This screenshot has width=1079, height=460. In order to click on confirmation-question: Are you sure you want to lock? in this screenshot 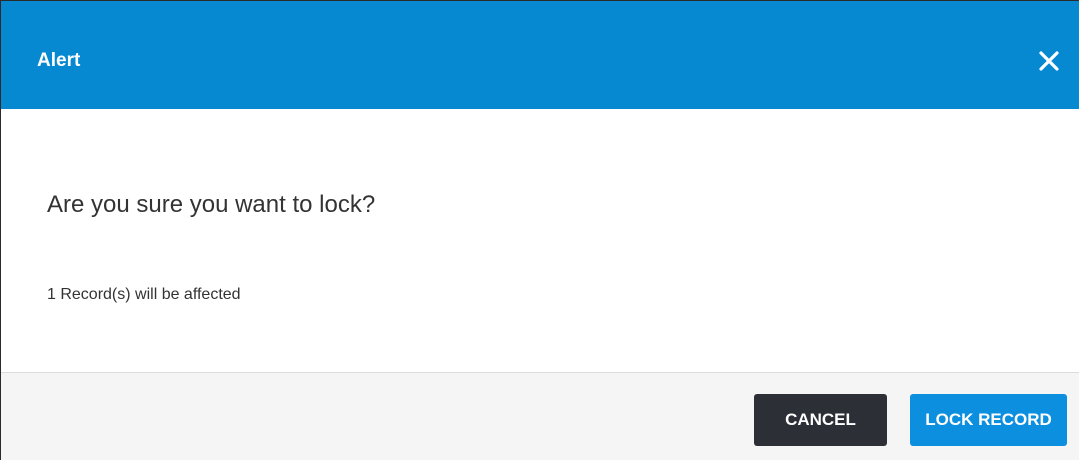, I will do `click(211, 204)`.